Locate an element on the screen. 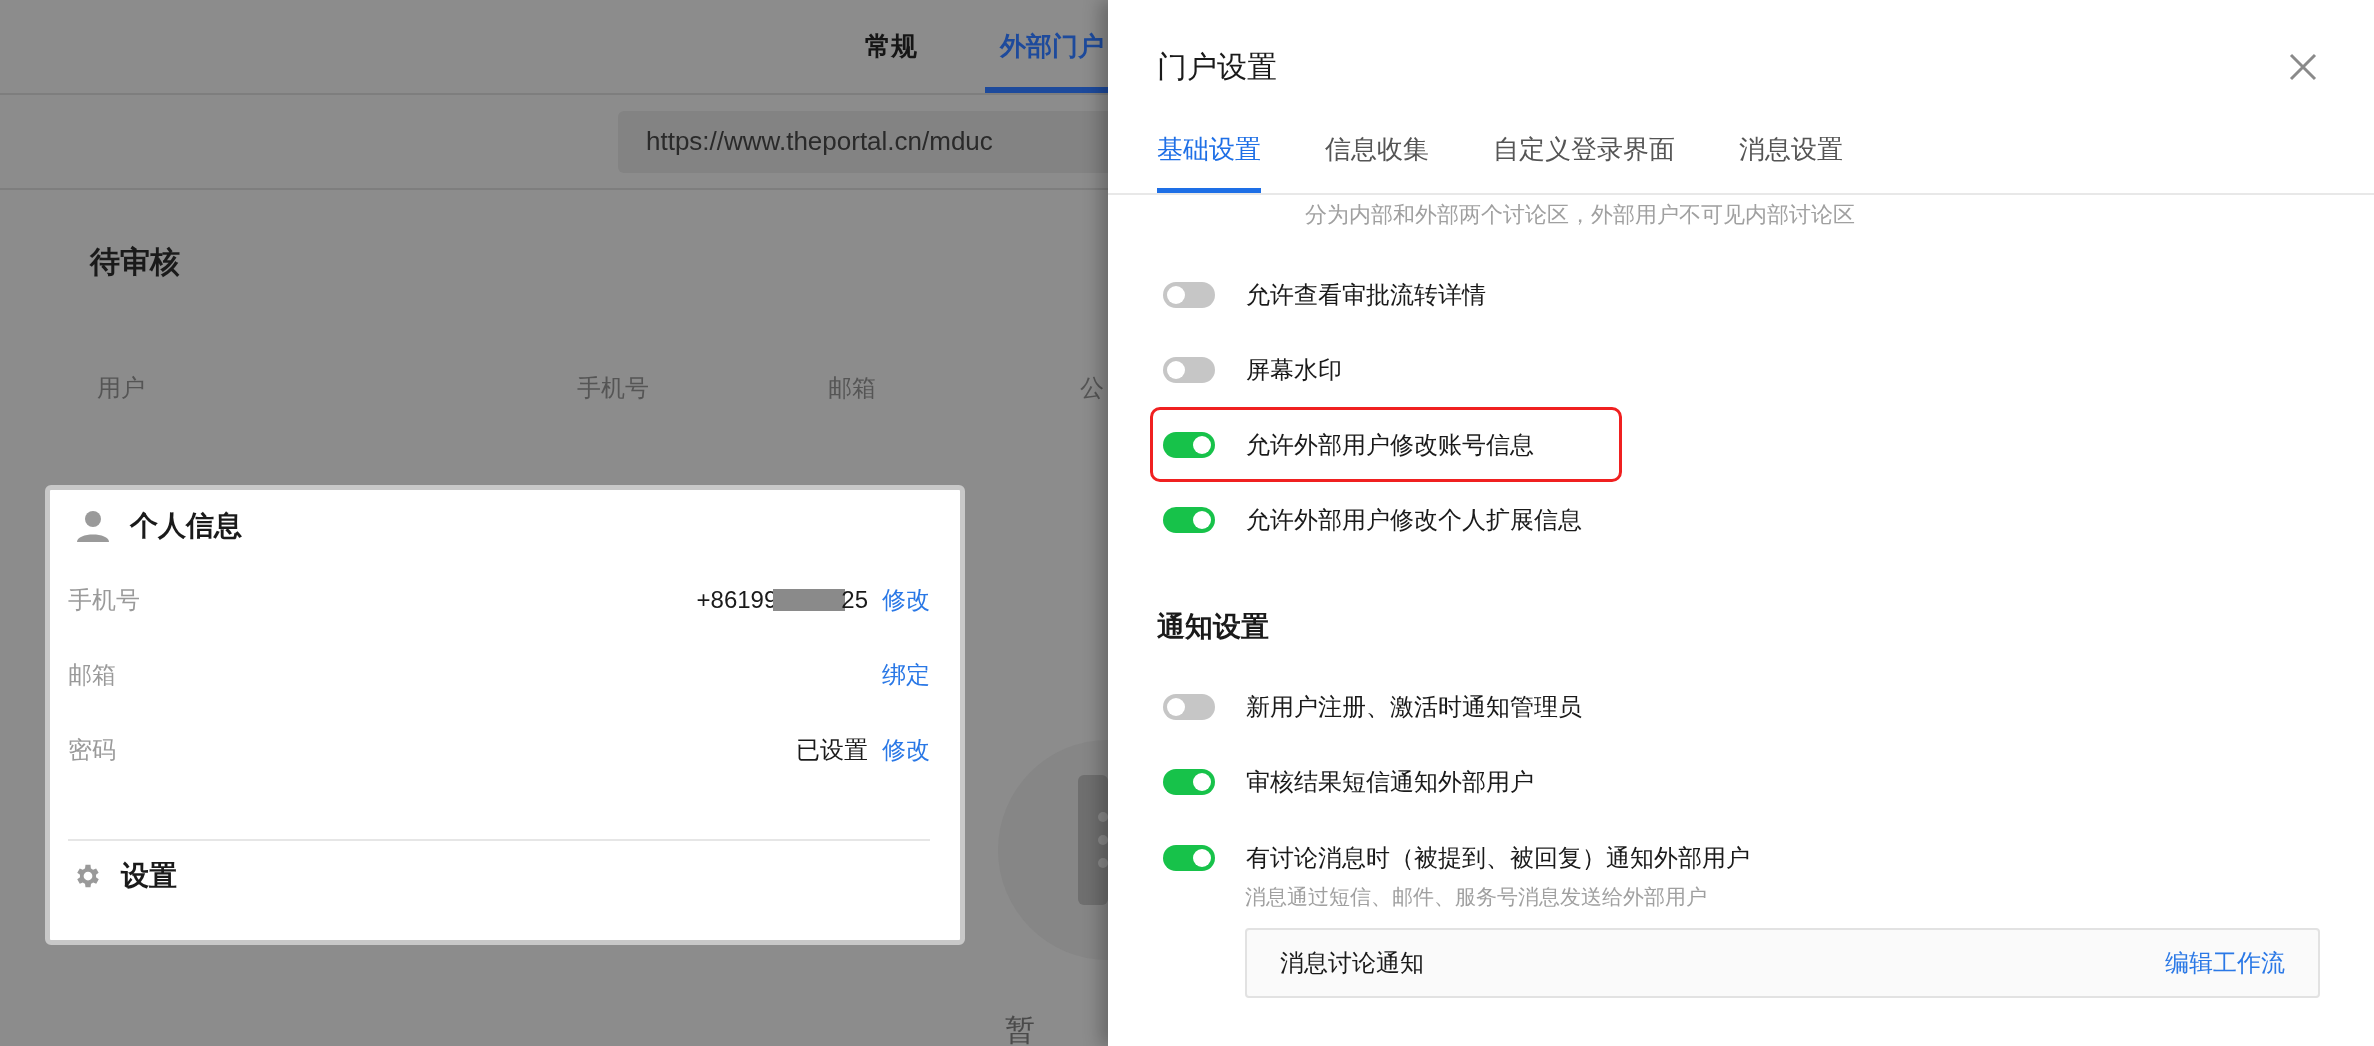  drawer-tab: 信息收集 is located at coordinates (1377, 149).